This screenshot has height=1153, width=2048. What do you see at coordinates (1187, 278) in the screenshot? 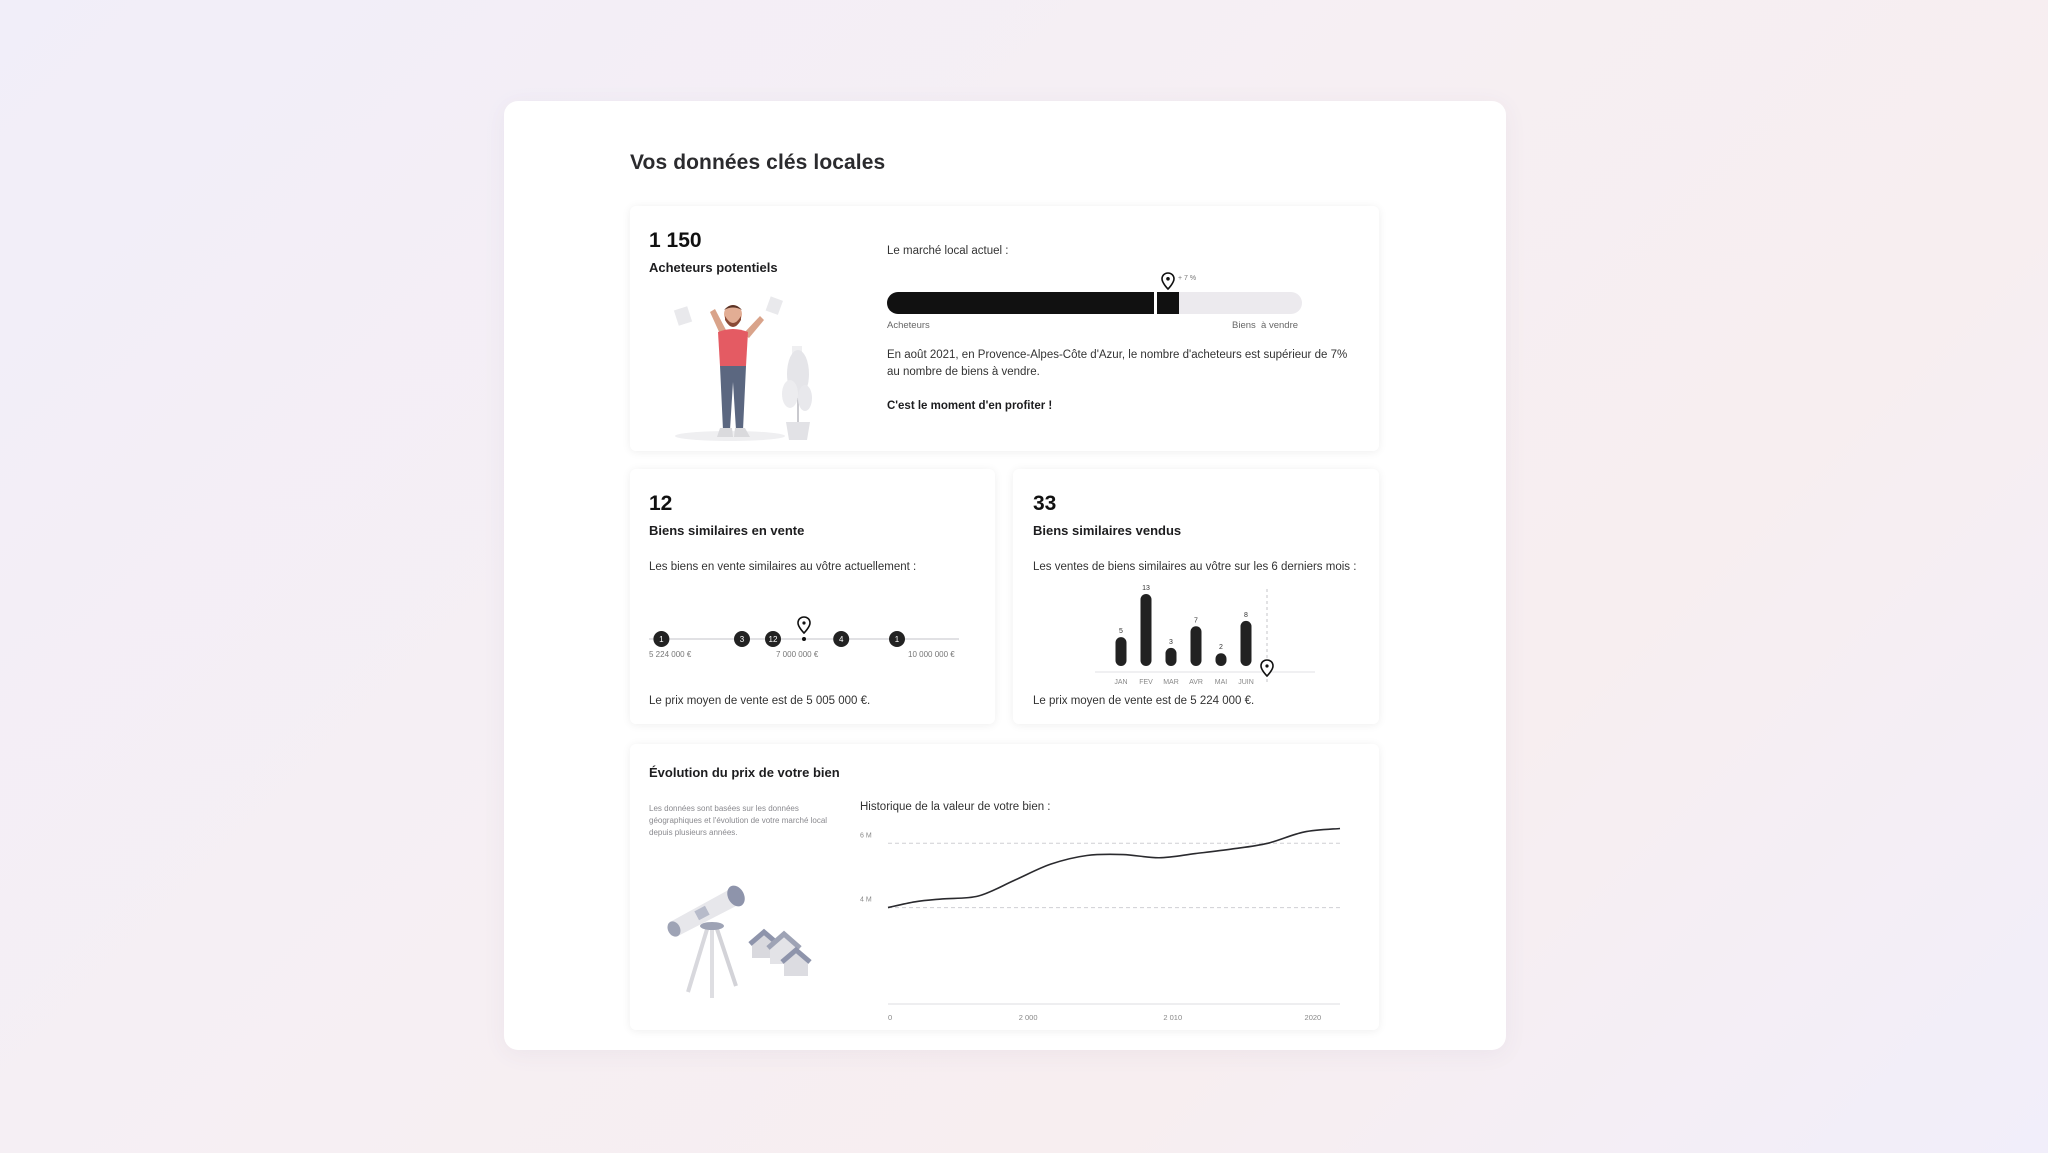
I see `delta-percent-label: + 7 %` at bounding box center [1187, 278].